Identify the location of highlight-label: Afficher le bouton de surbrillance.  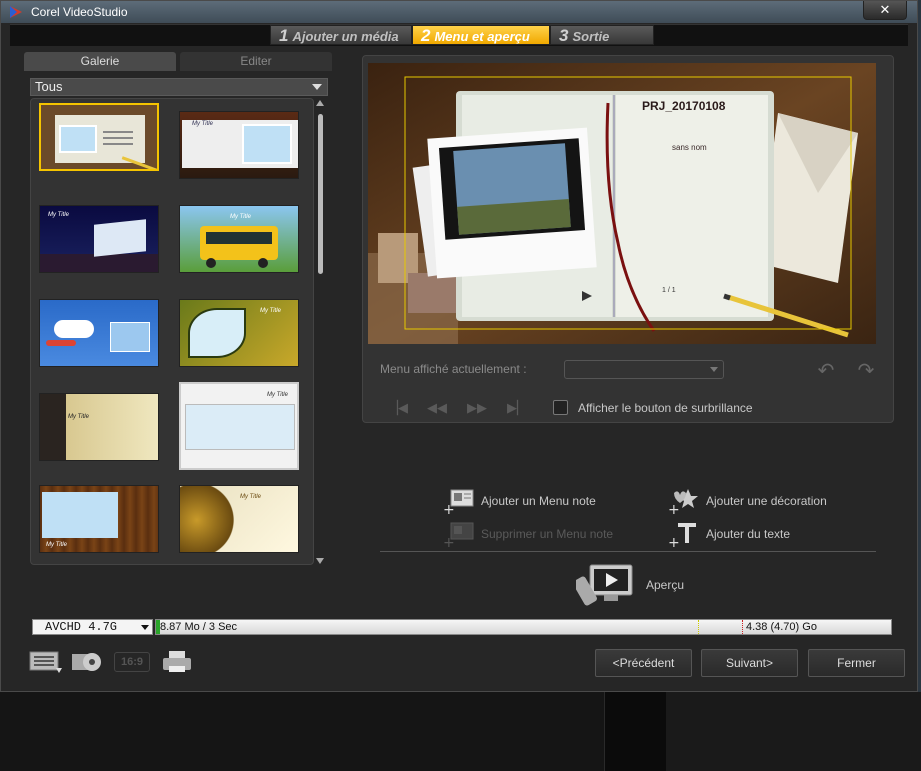
(665, 408).